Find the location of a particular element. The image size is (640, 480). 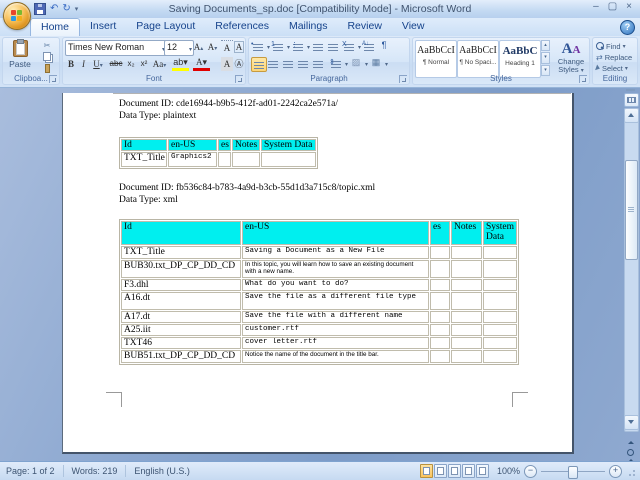

font-dialog-launcher-icon is located at coordinates (239, 79).